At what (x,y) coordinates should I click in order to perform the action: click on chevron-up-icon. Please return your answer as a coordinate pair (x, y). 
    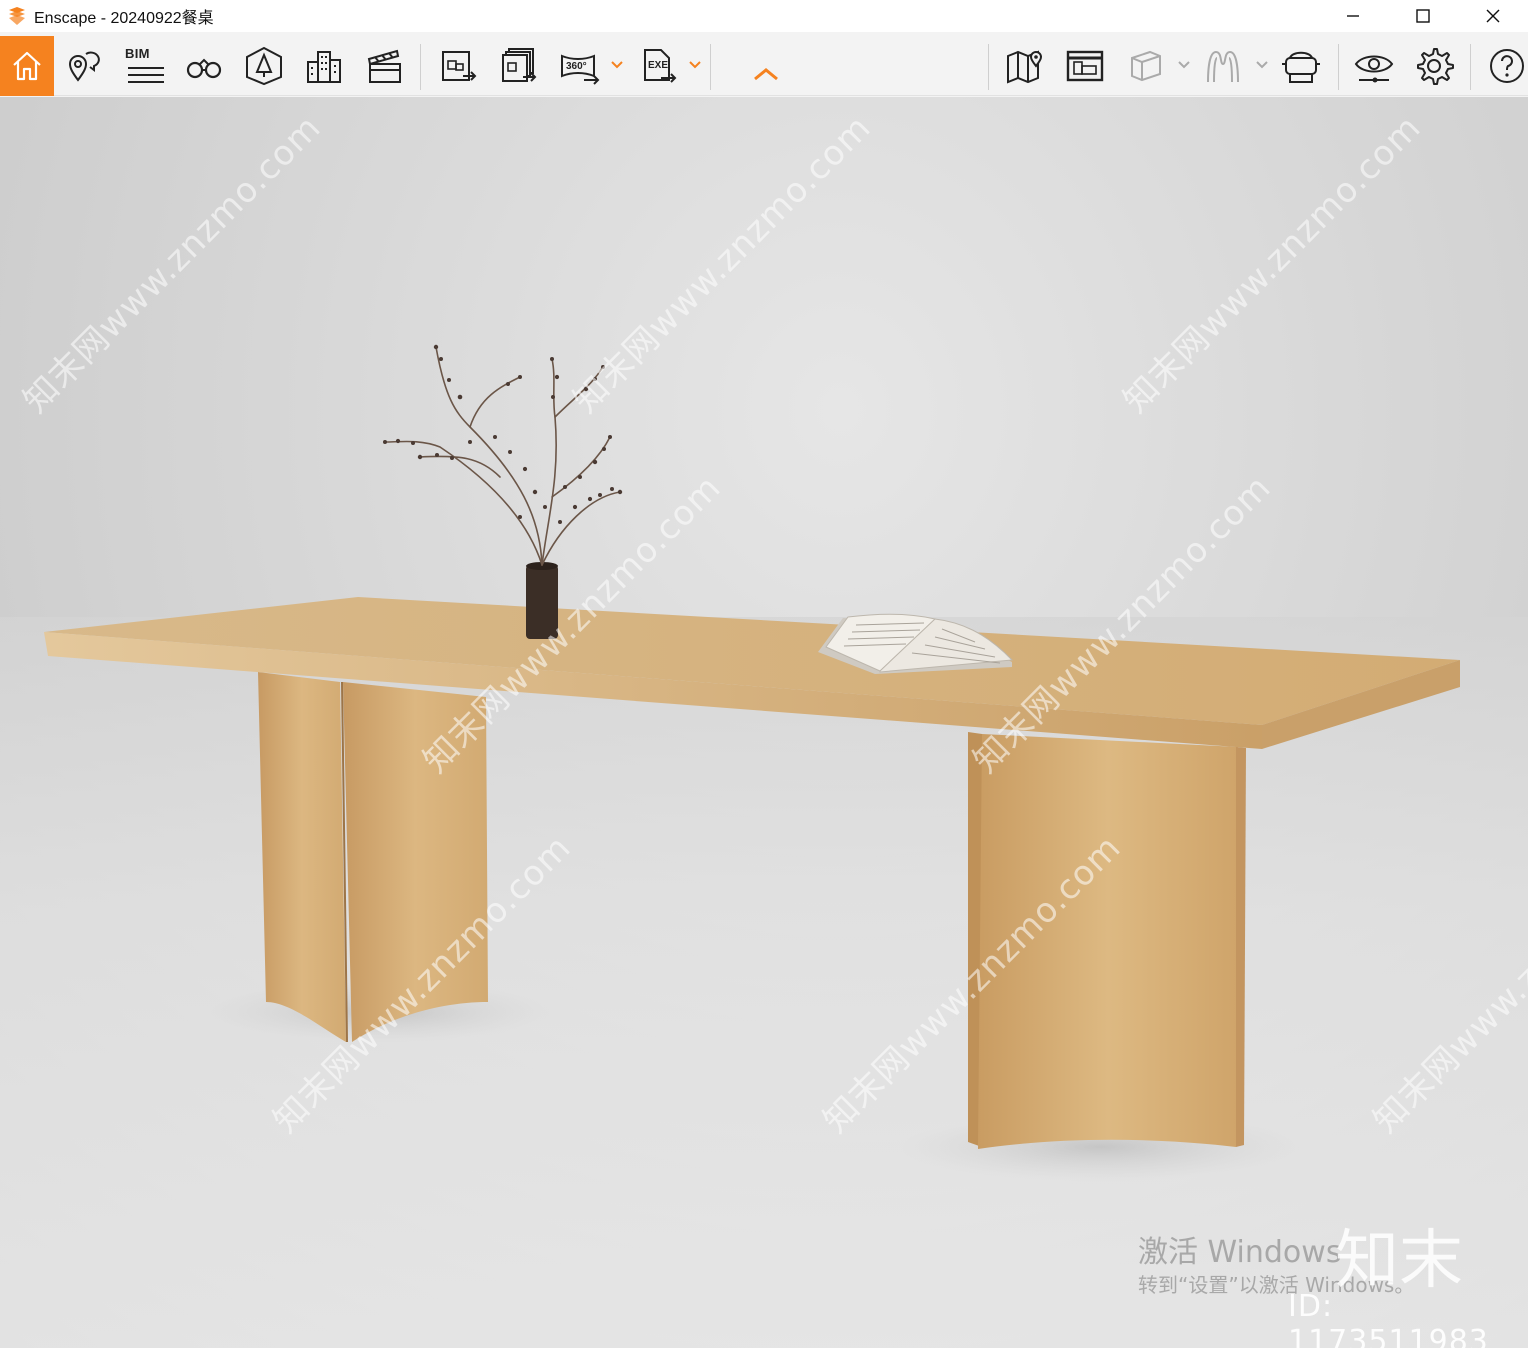
    Looking at the image, I should click on (766, 74).